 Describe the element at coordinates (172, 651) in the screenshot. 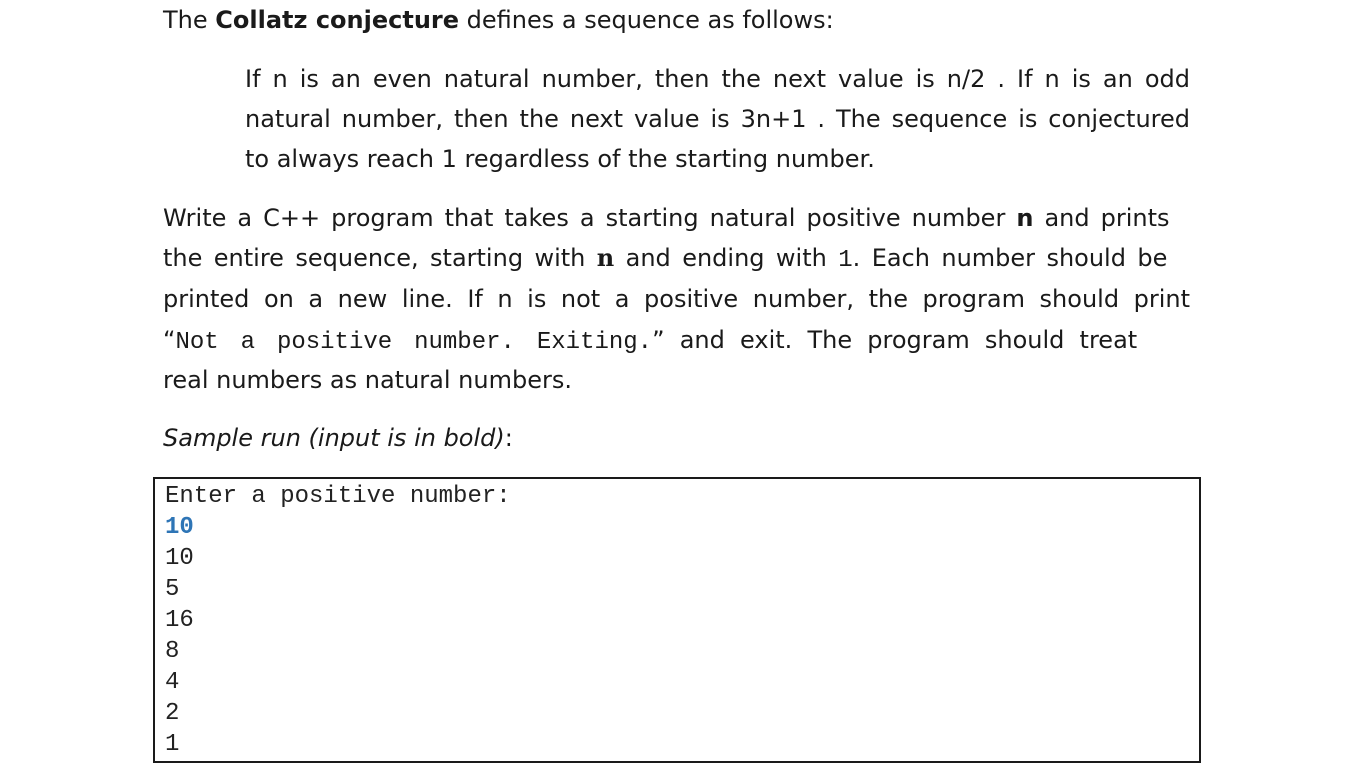

I see `console-output-line: 8` at that location.